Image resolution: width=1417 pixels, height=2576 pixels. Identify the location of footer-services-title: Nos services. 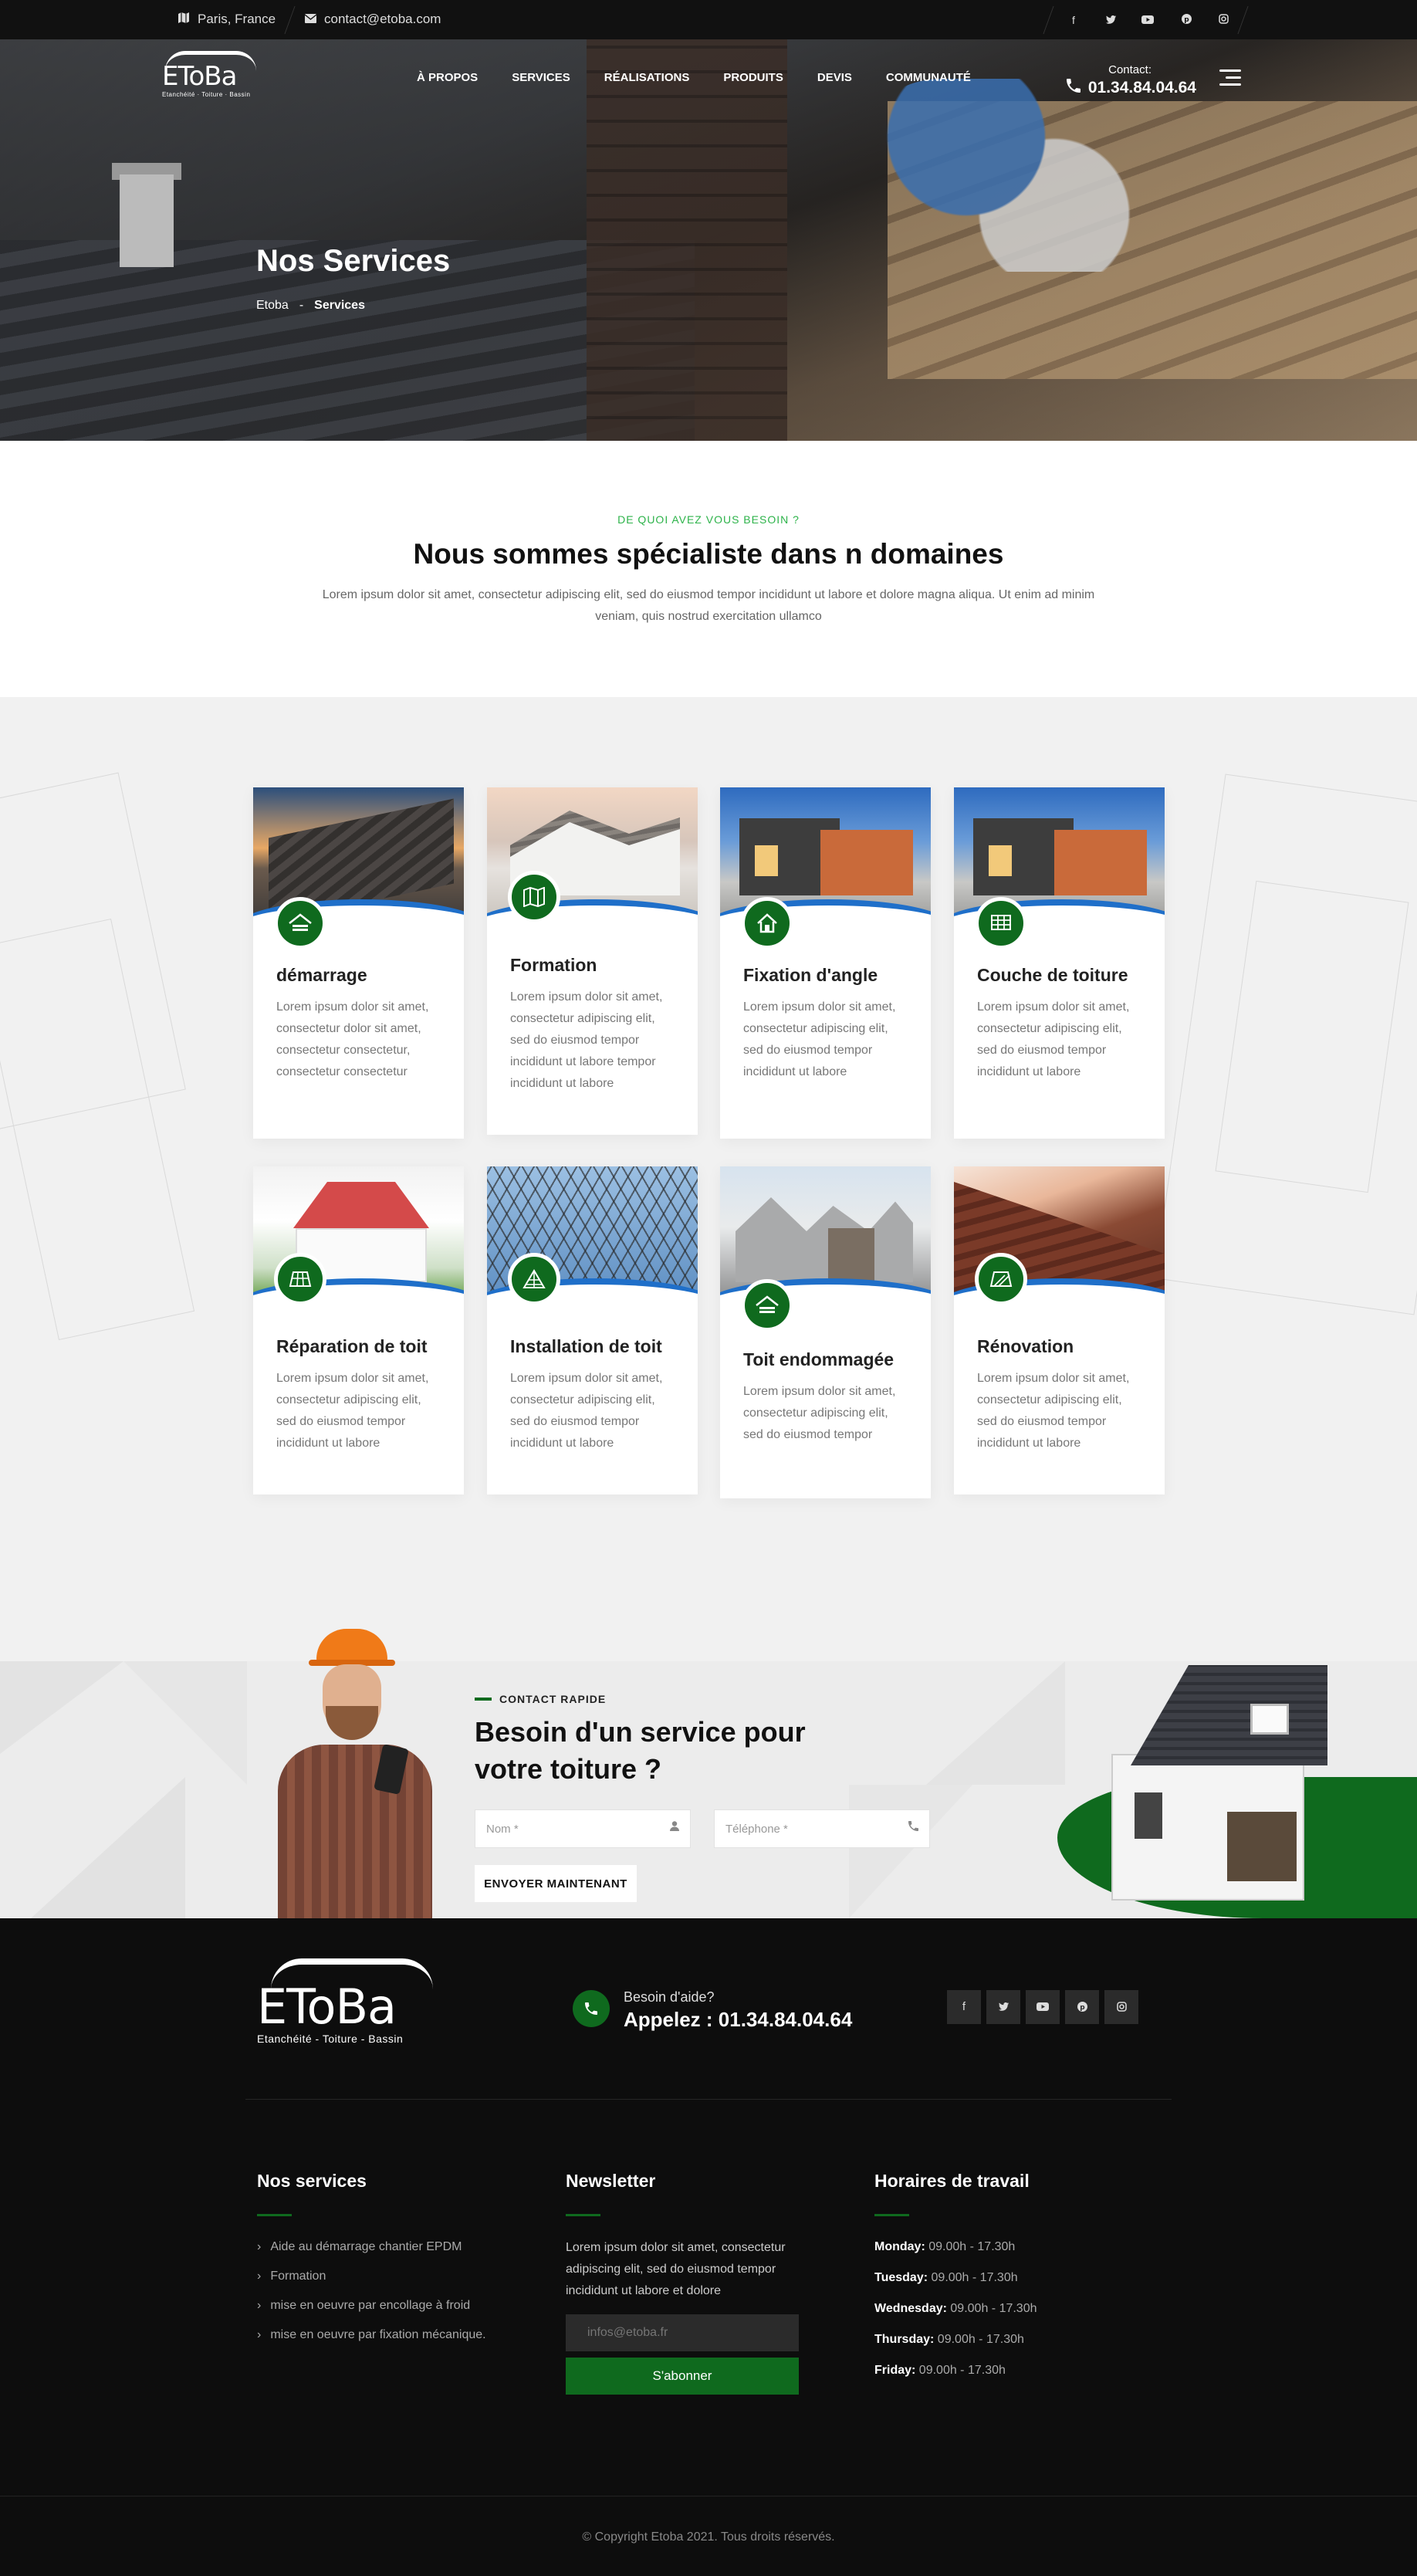
(312, 2181).